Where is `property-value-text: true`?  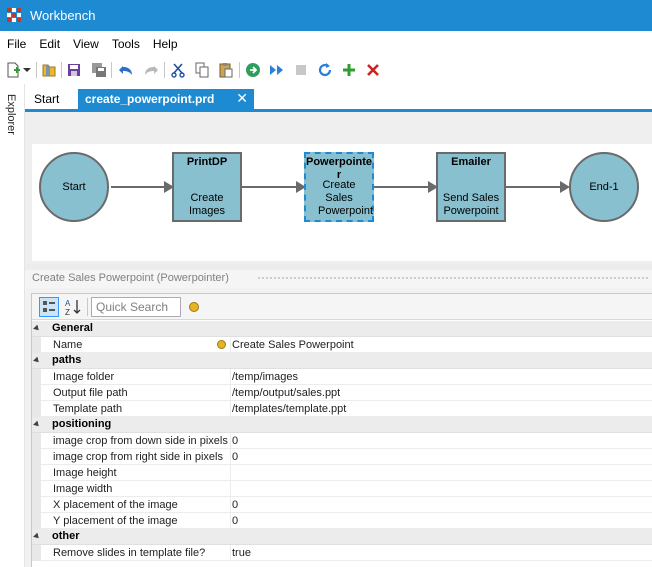 property-value-text: true is located at coordinates (241, 553).